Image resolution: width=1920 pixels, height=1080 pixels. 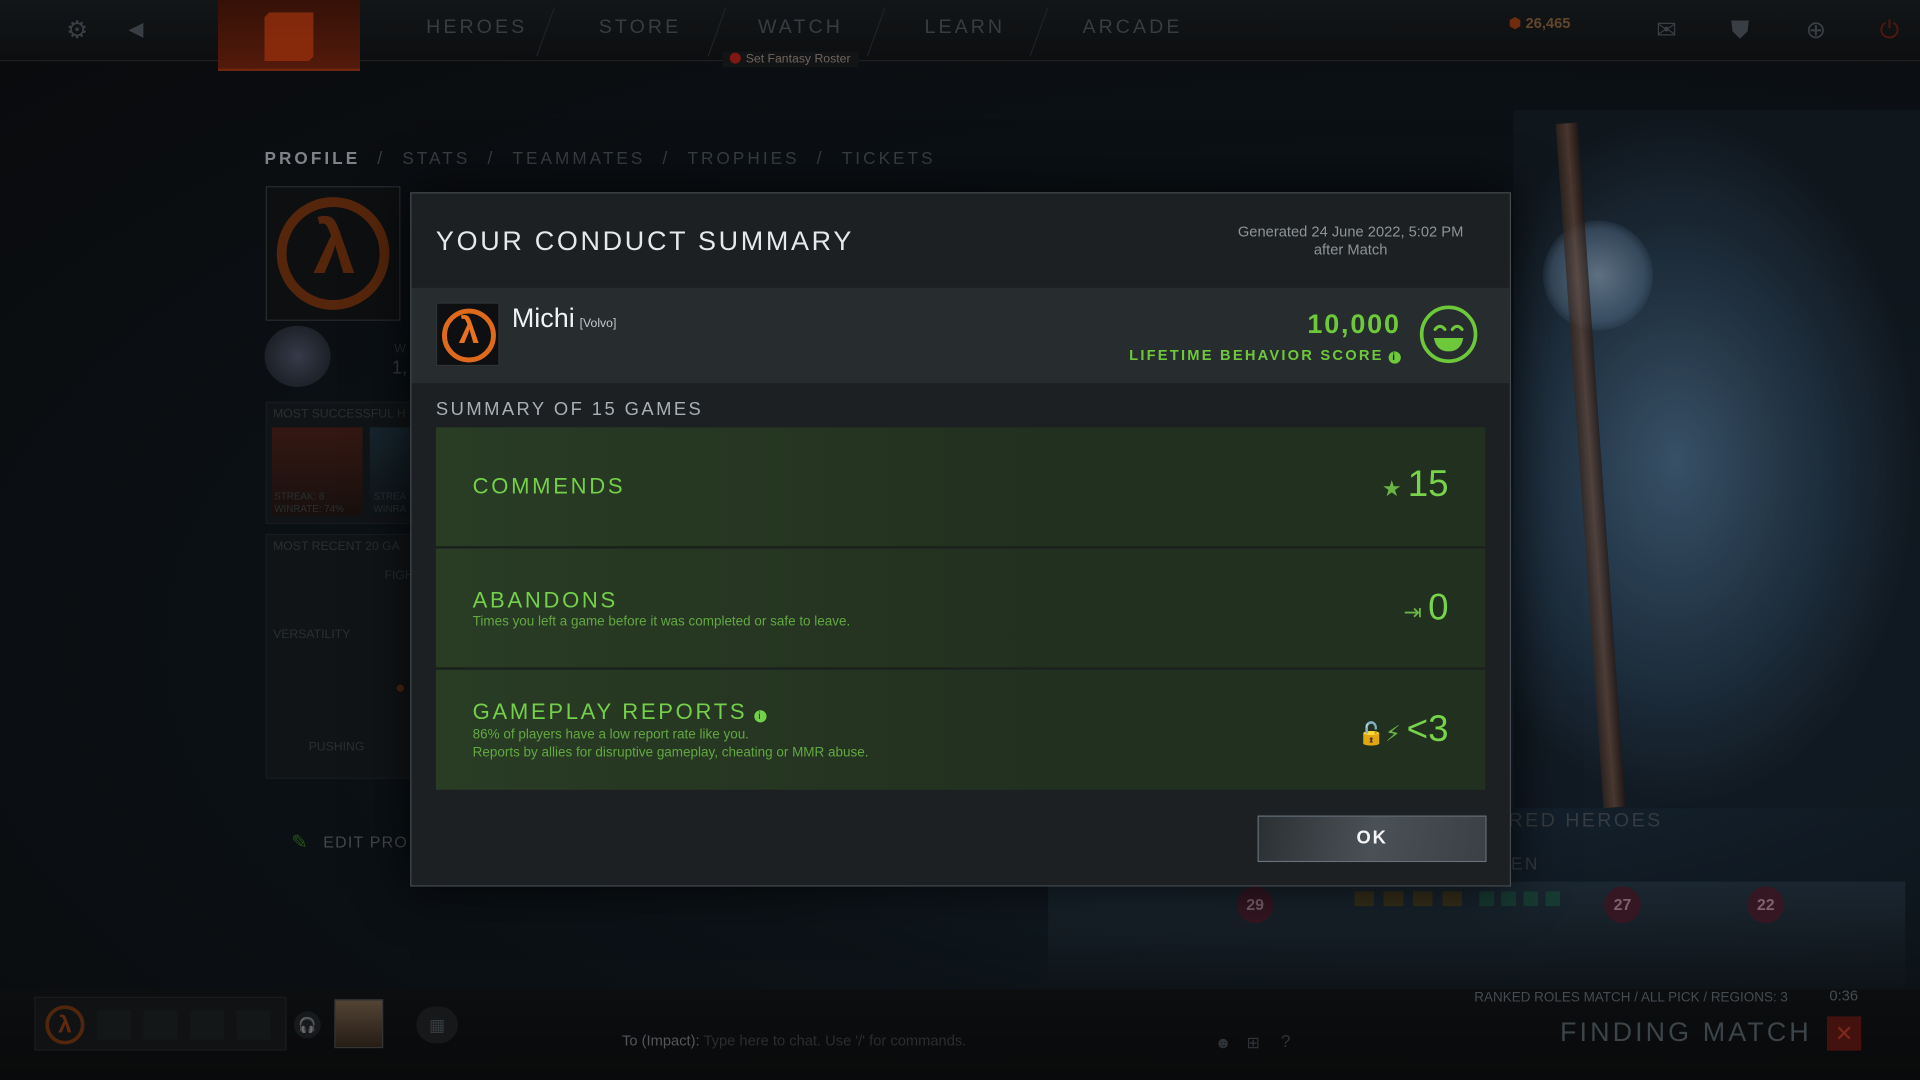 What do you see at coordinates (545, 600) in the screenshot?
I see `abandons-title: ABANDONS` at bounding box center [545, 600].